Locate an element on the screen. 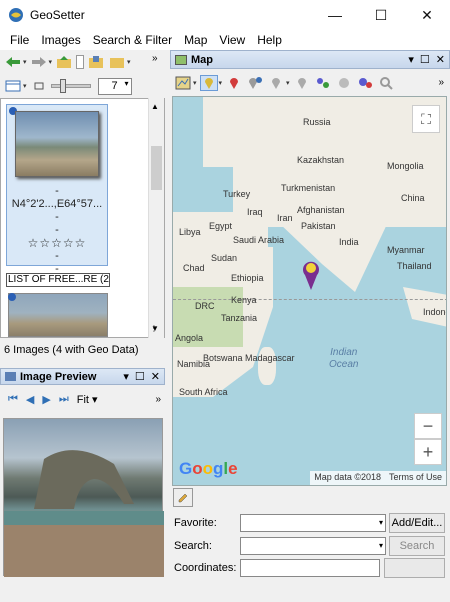 This screenshot has width=450, height=602. gray-pin-icon is located at coordinates (276, 83).